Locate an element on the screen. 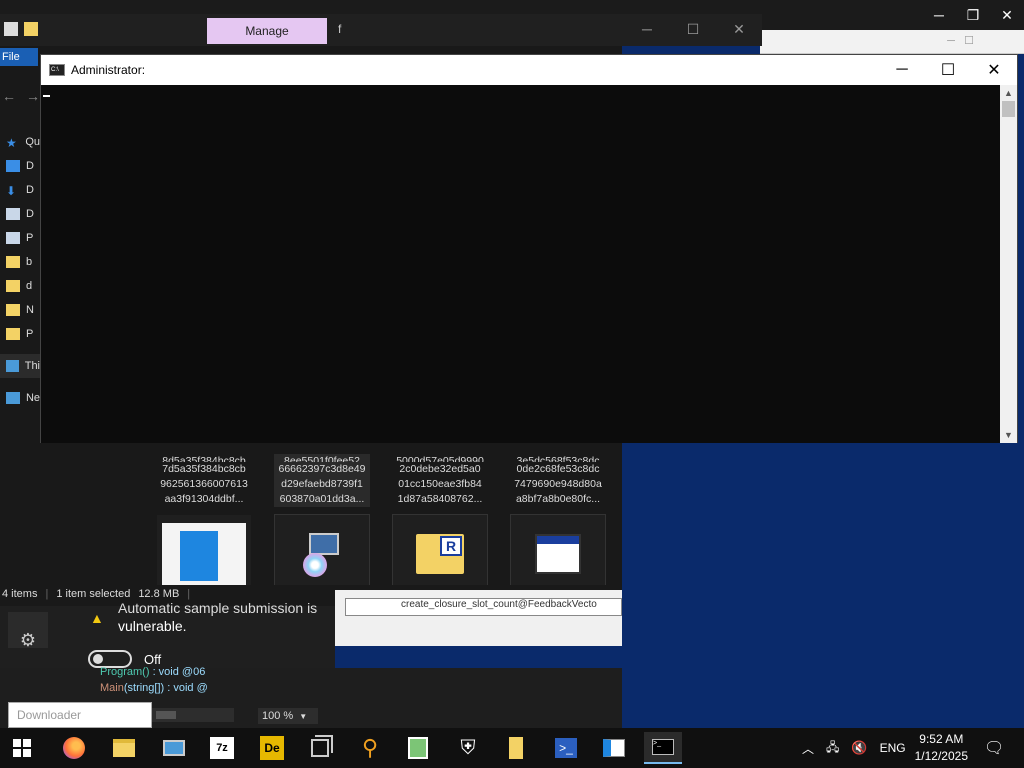 This screenshot has height=768, width=1024. sidebar-item-desktop: D is located at coordinates (20, 166).